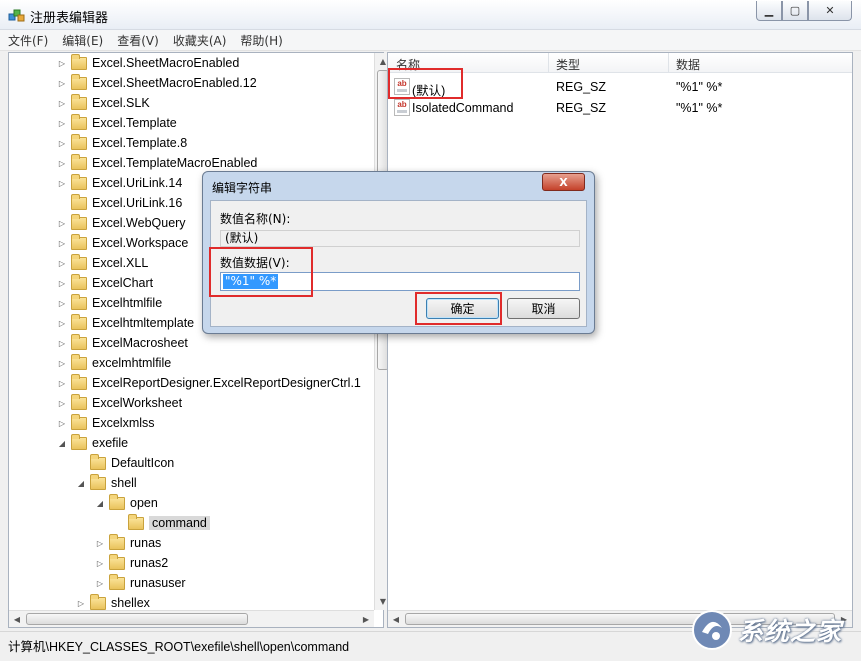 The height and width of the screenshot is (661, 861). Describe the element at coordinates (261, 272) in the screenshot. I see `annotation-box-value-data` at that location.